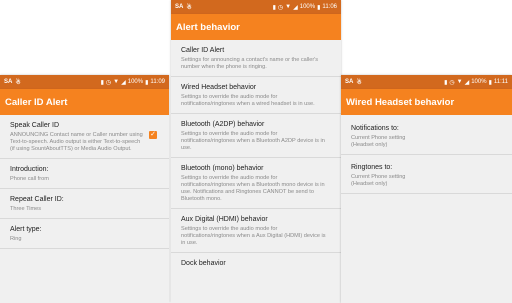 The image size is (512, 303). I want to click on item-title: Aux Digital (HDMI) behavior, so click(224, 219).